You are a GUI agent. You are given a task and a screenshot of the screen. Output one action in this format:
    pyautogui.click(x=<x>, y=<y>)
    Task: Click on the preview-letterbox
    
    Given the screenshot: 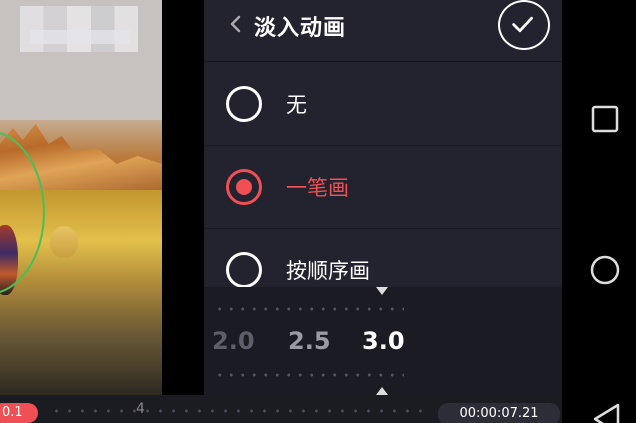 What is the action you would take?
    pyautogui.click(x=183, y=197)
    